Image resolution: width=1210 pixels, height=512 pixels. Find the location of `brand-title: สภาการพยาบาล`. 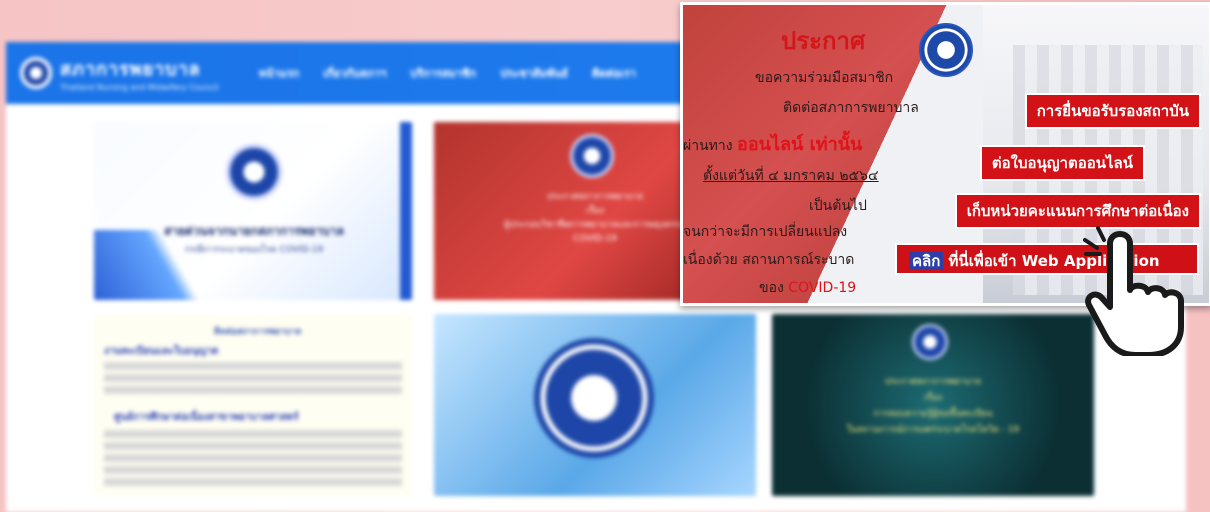

brand-title: สภาการพยาบาล is located at coordinates (130, 69).